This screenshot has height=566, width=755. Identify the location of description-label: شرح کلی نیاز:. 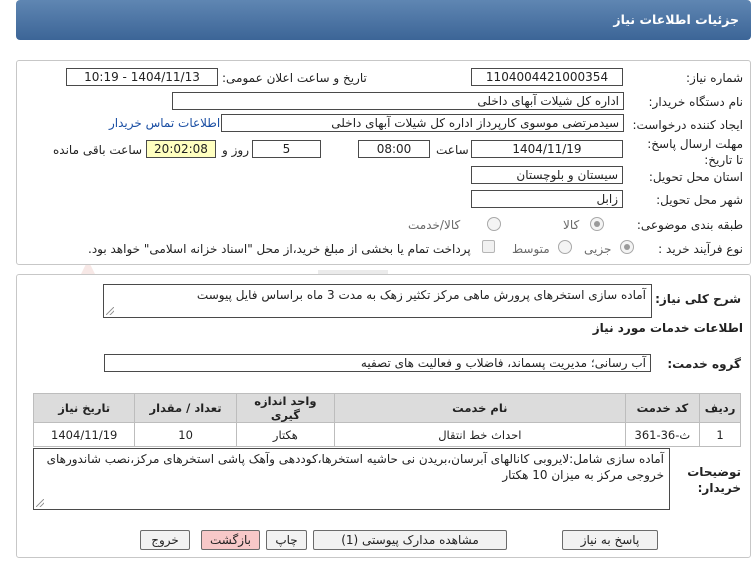
(698, 299).